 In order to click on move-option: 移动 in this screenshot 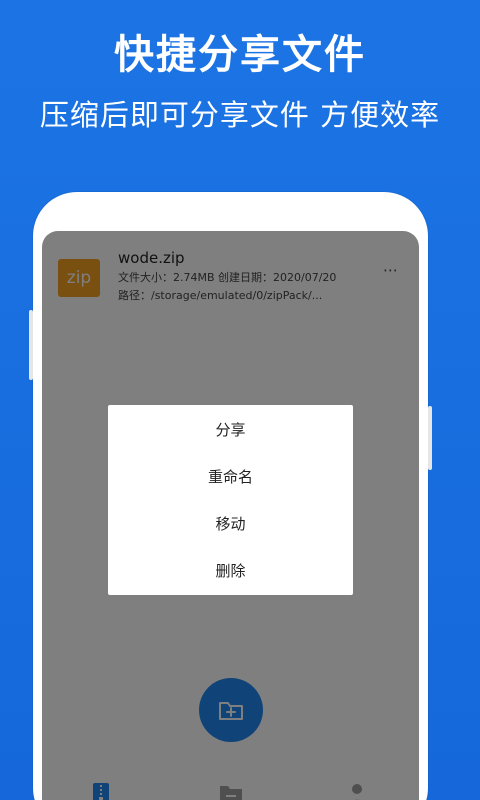, I will do `click(230, 524)`.